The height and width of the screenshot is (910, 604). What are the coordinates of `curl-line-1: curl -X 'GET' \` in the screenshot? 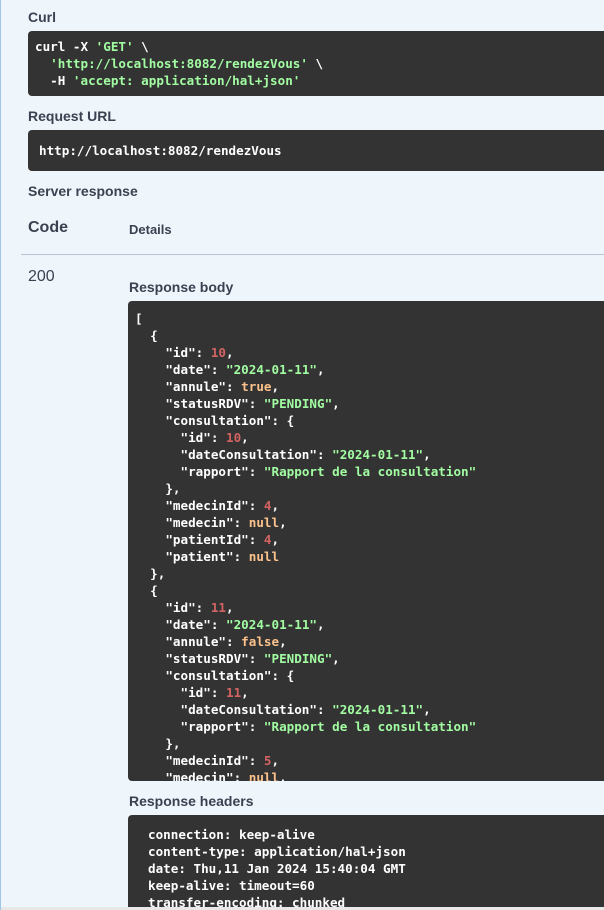 It's located at (92, 46).